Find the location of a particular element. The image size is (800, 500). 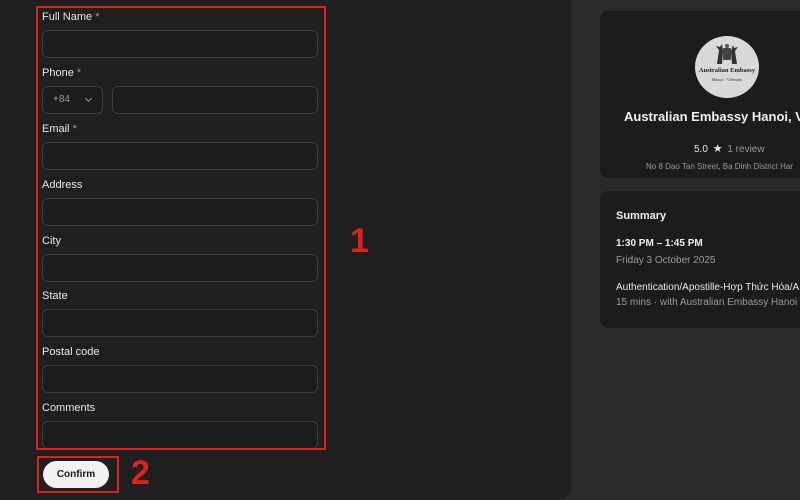

embassy-name: Australian Embassy Hanoi, Vie is located at coordinates (712, 116).